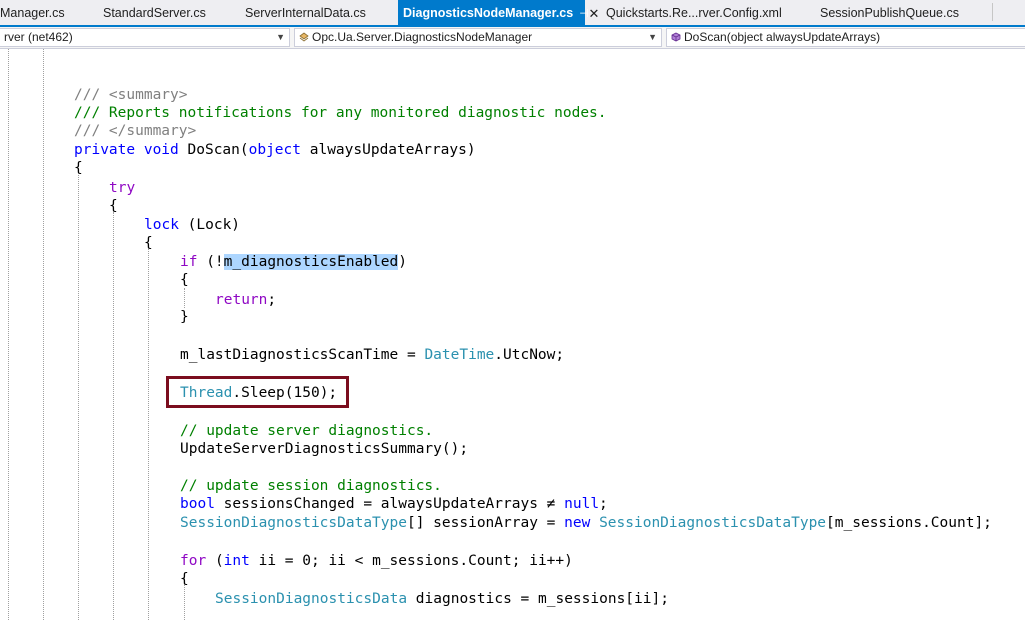 The width and height of the screenshot is (1025, 620). I want to click on code-line-lock: lock (Lock), so click(192, 225).